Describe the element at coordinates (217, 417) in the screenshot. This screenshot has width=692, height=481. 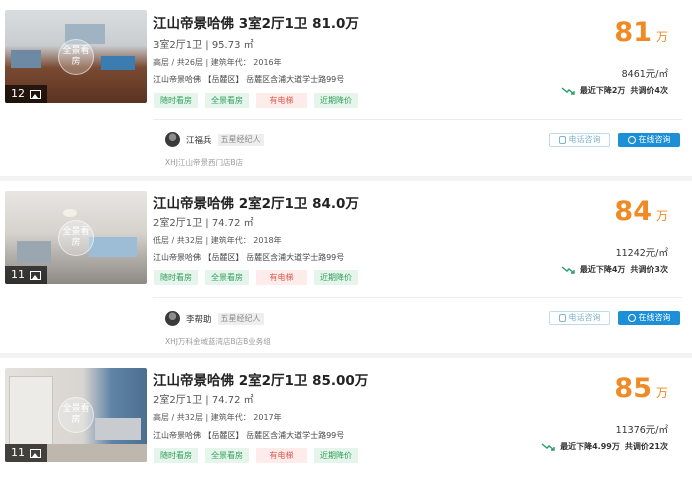
I see `floor-info: 高层 / 共32层 | 建筑年代： 2017年` at that location.